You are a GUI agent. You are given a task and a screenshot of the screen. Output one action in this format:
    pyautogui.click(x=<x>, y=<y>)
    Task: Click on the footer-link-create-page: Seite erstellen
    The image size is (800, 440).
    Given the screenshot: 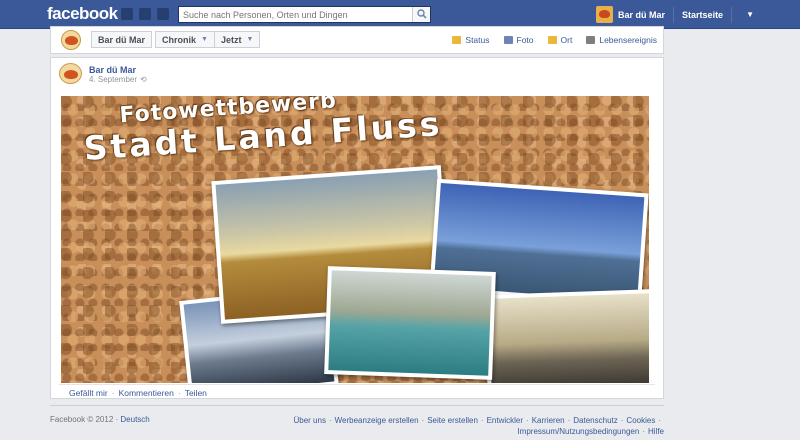 What is the action you would take?
    pyautogui.click(x=452, y=420)
    